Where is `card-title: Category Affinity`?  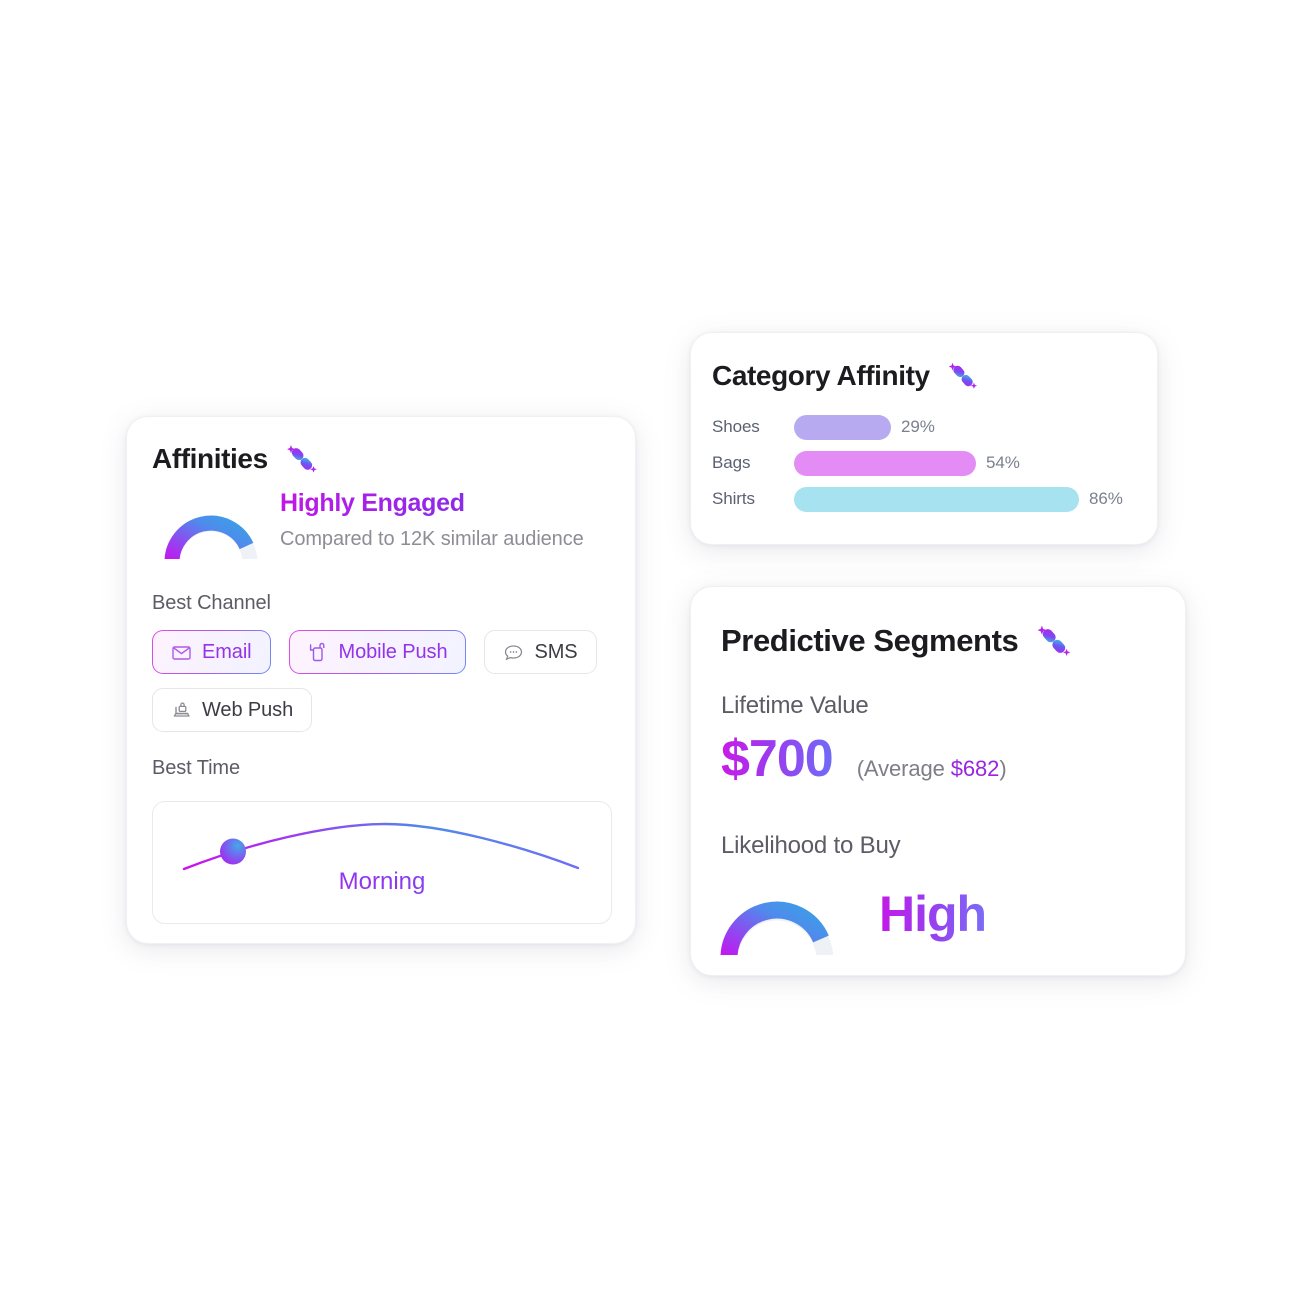 card-title: Category Affinity is located at coordinates (821, 375).